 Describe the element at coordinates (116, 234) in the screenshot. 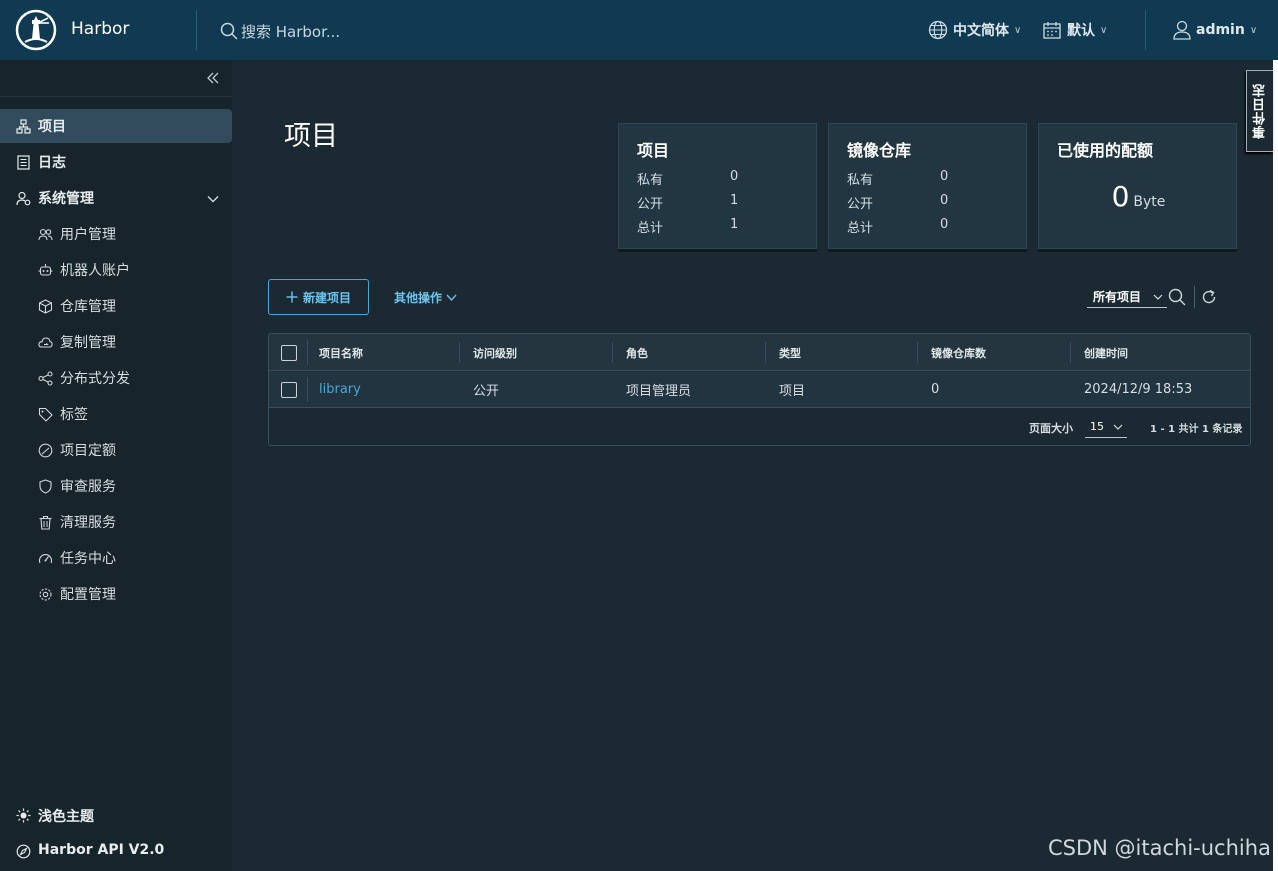

I see `sidebar-item-users: 用户管理` at that location.